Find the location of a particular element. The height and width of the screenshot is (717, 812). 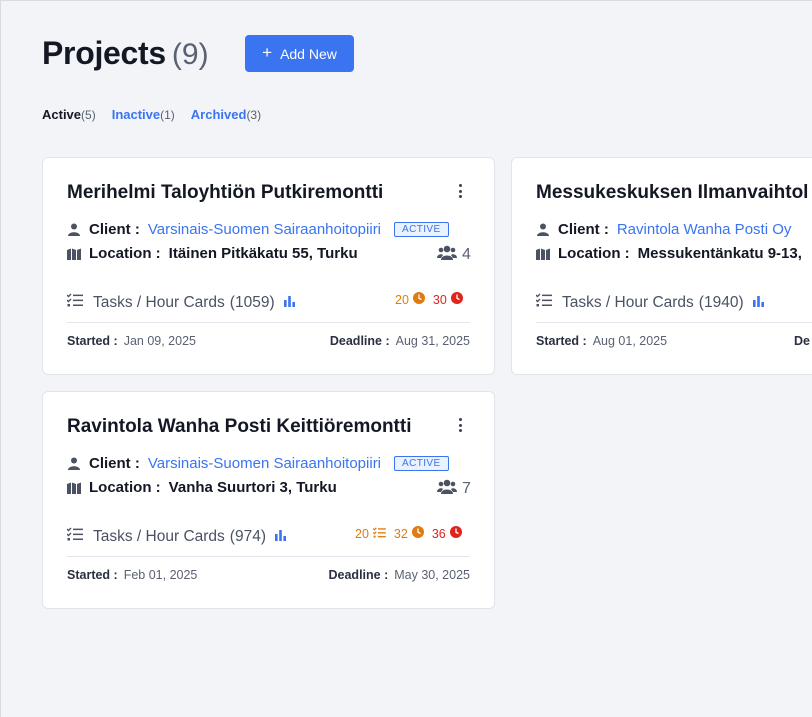

location-row: Location : Itäinen Pitkäkatu 55, Turku is located at coordinates (212, 253).